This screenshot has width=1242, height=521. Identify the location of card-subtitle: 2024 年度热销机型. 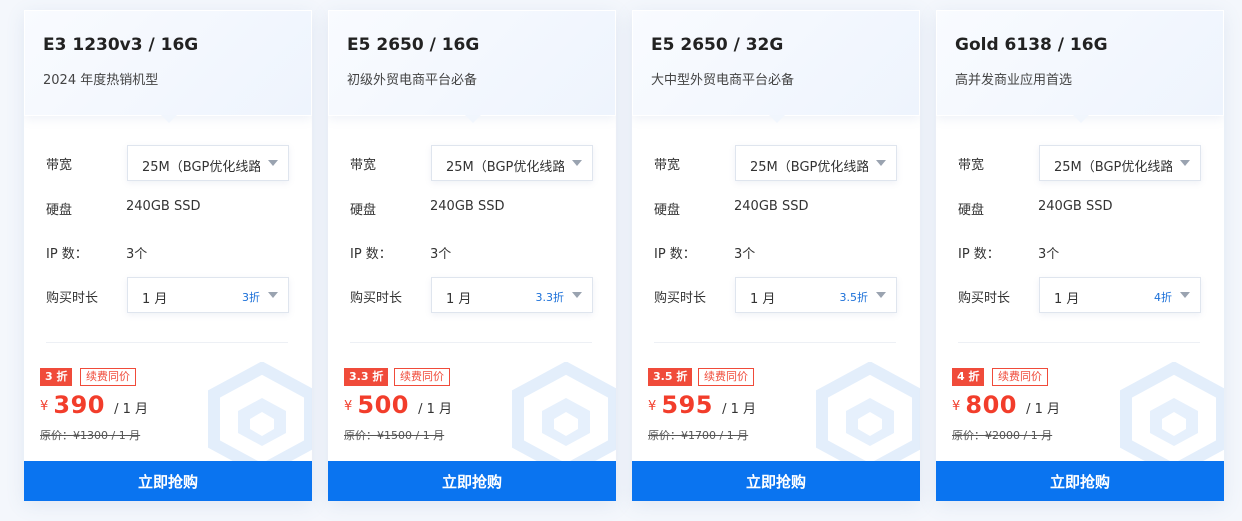
(101, 80).